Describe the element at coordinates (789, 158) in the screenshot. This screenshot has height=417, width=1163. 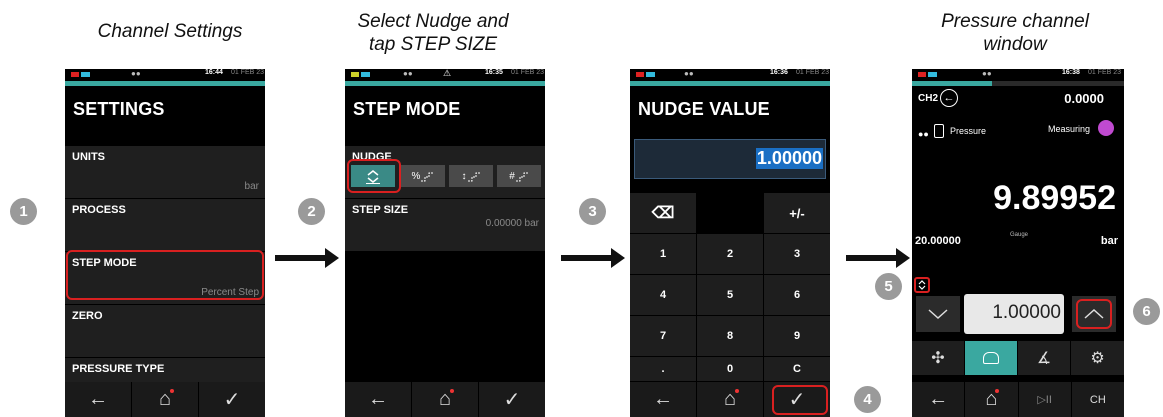
I see `input-value: 1.00000` at that location.